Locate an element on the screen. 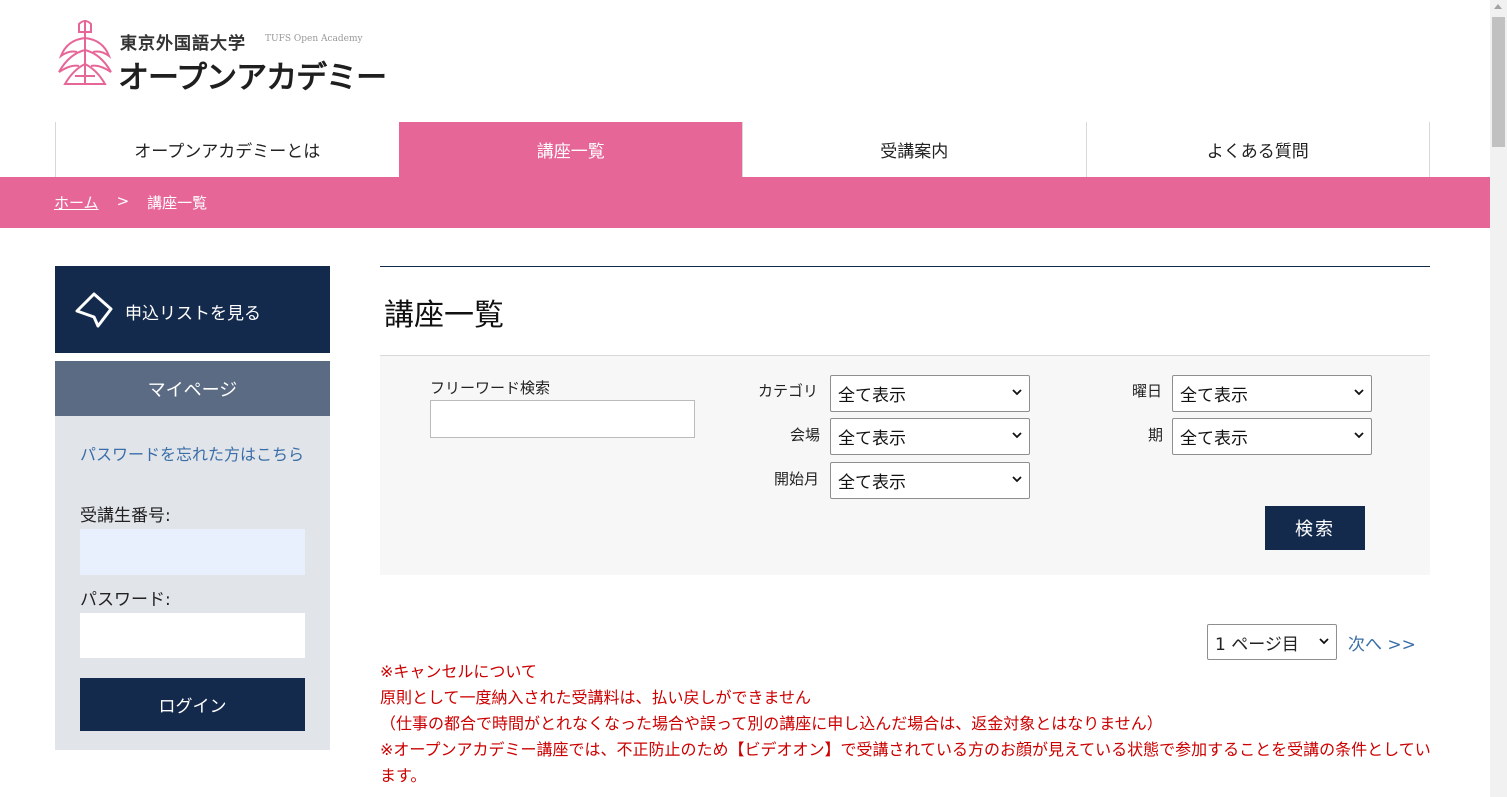  mypage-title: マイページ is located at coordinates (192, 390).